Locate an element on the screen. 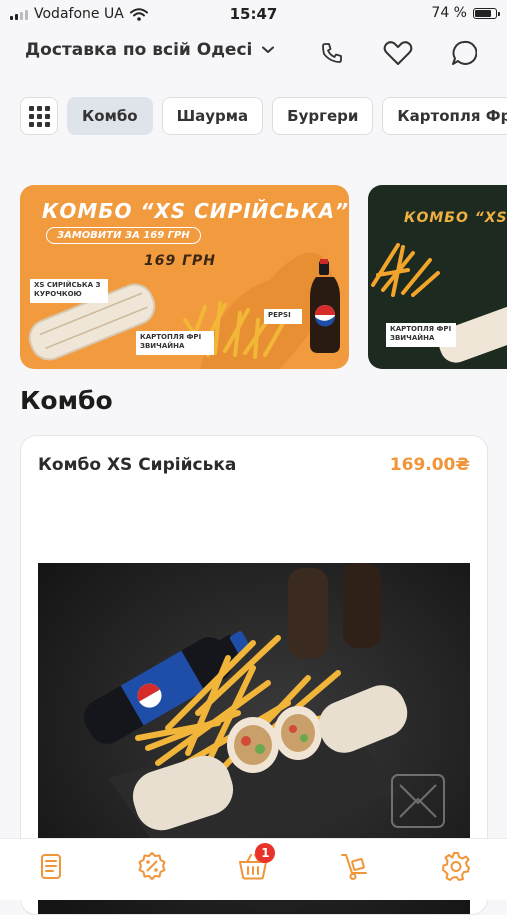  banner-item-label-shawarma: XS СИРІЙСЬКА З КУРОЧКОЮ is located at coordinates (69, 291).